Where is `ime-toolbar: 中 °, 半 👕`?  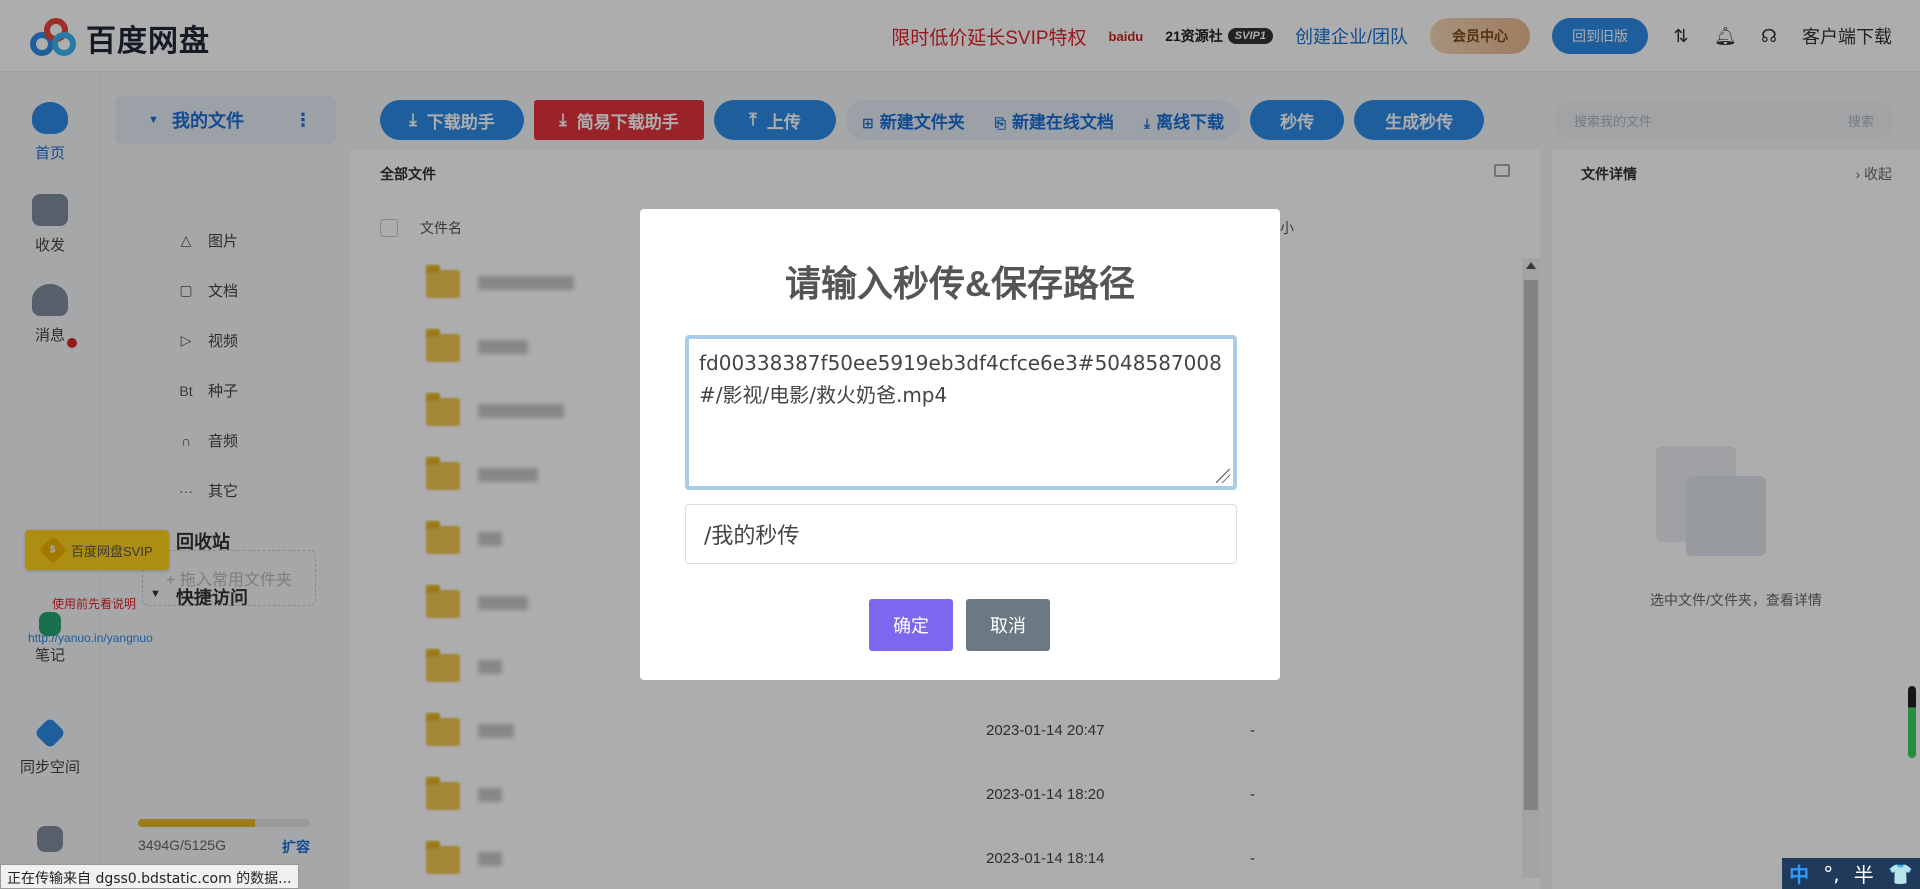 ime-toolbar: 中 °, 半 👕 is located at coordinates (1851, 873).